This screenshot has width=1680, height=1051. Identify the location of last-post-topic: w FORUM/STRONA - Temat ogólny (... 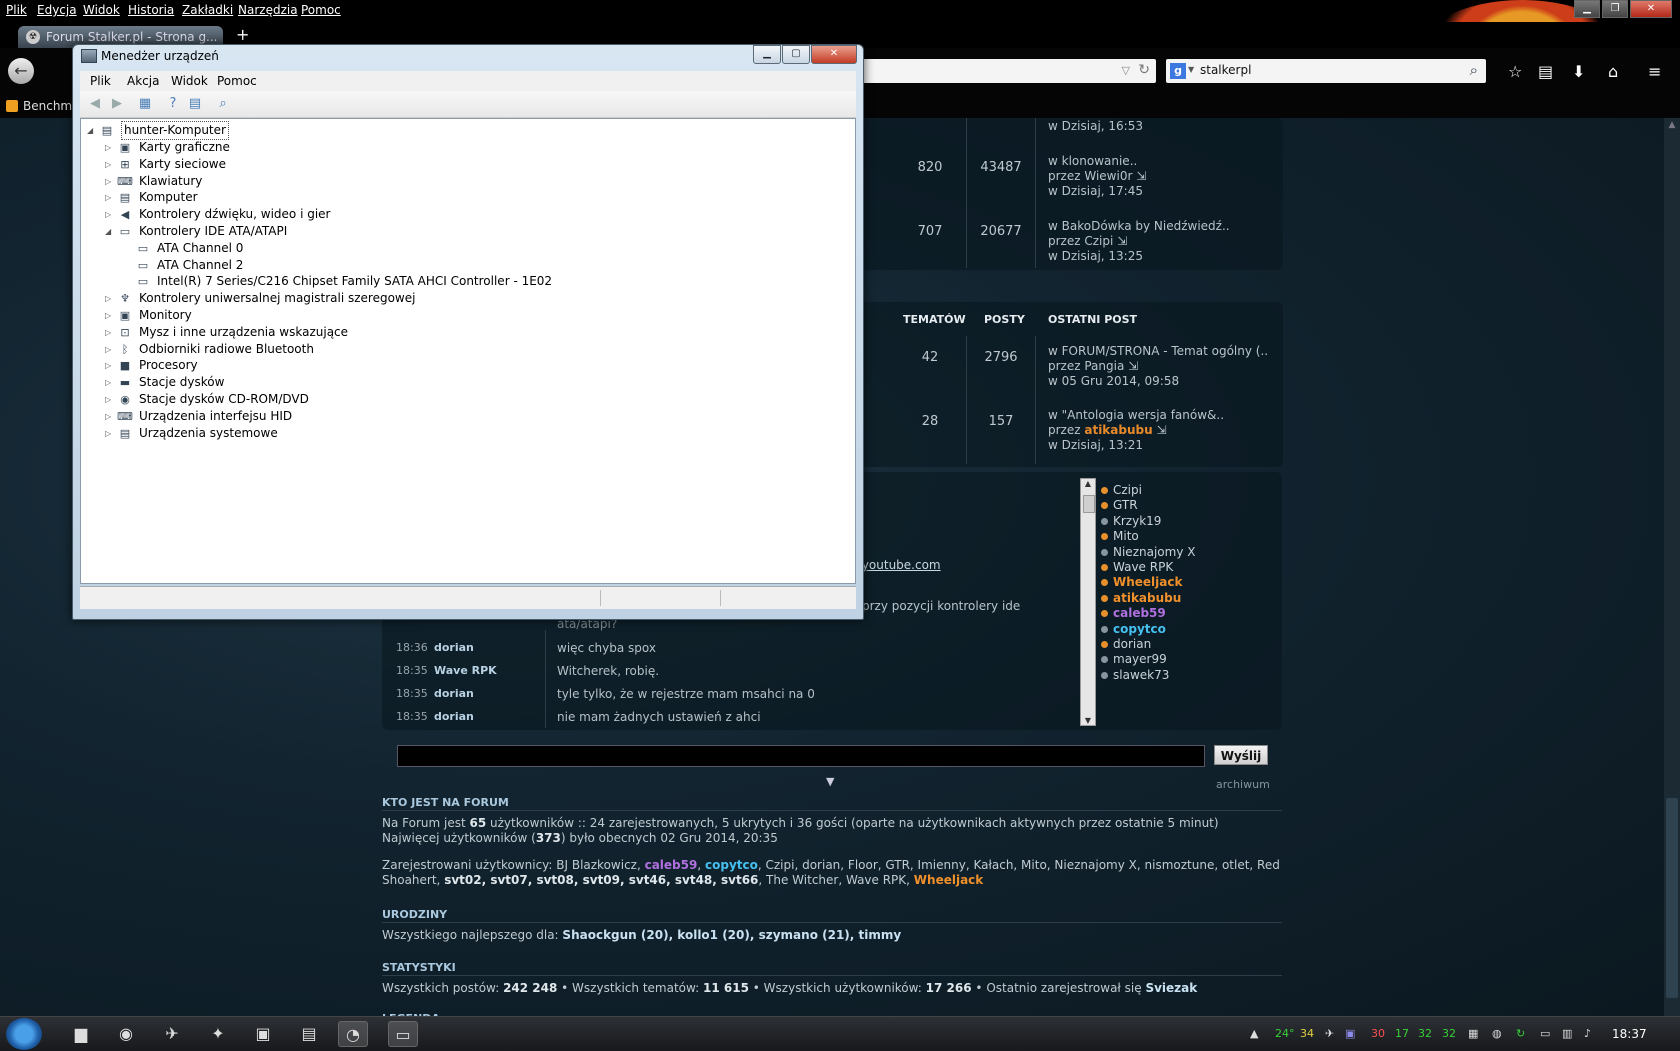
(1158, 351).